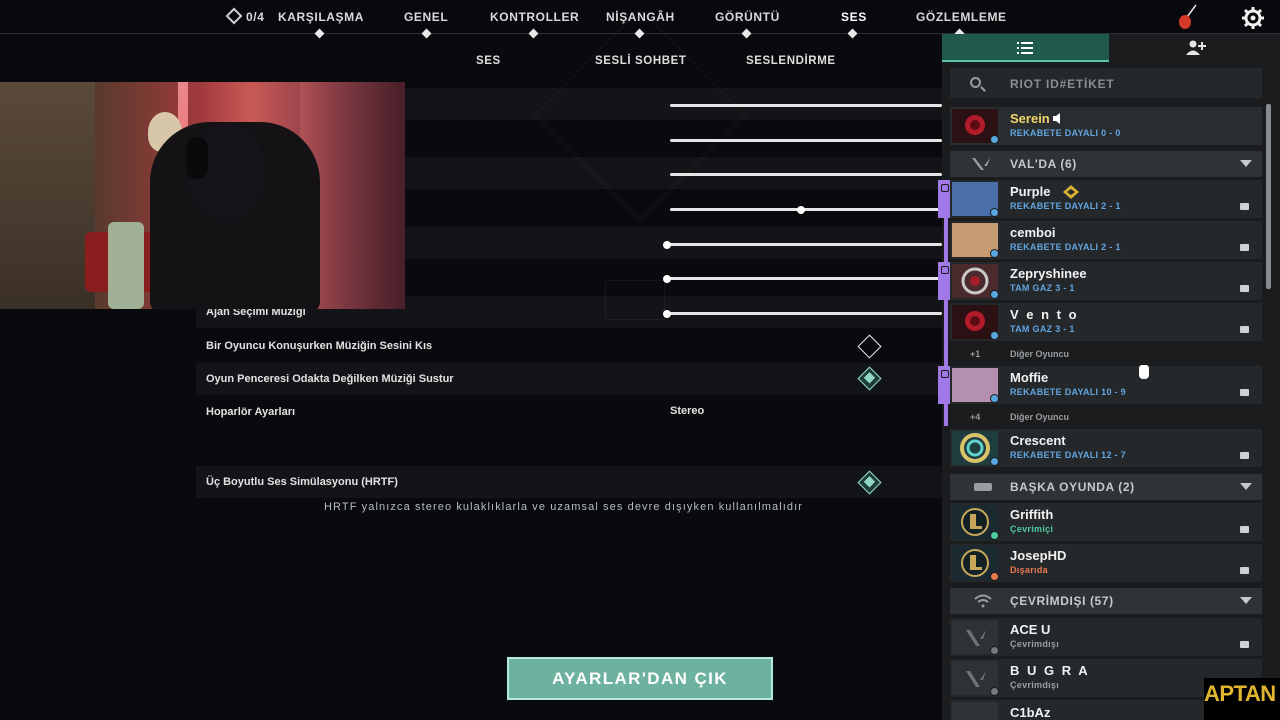 The height and width of the screenshot is (720, 1280). What do you see at coordinates (641, 61) in the screenshot?
I see `subtab-voice-chat: SESLİ SOHBET` at bounding box center [641, 61].